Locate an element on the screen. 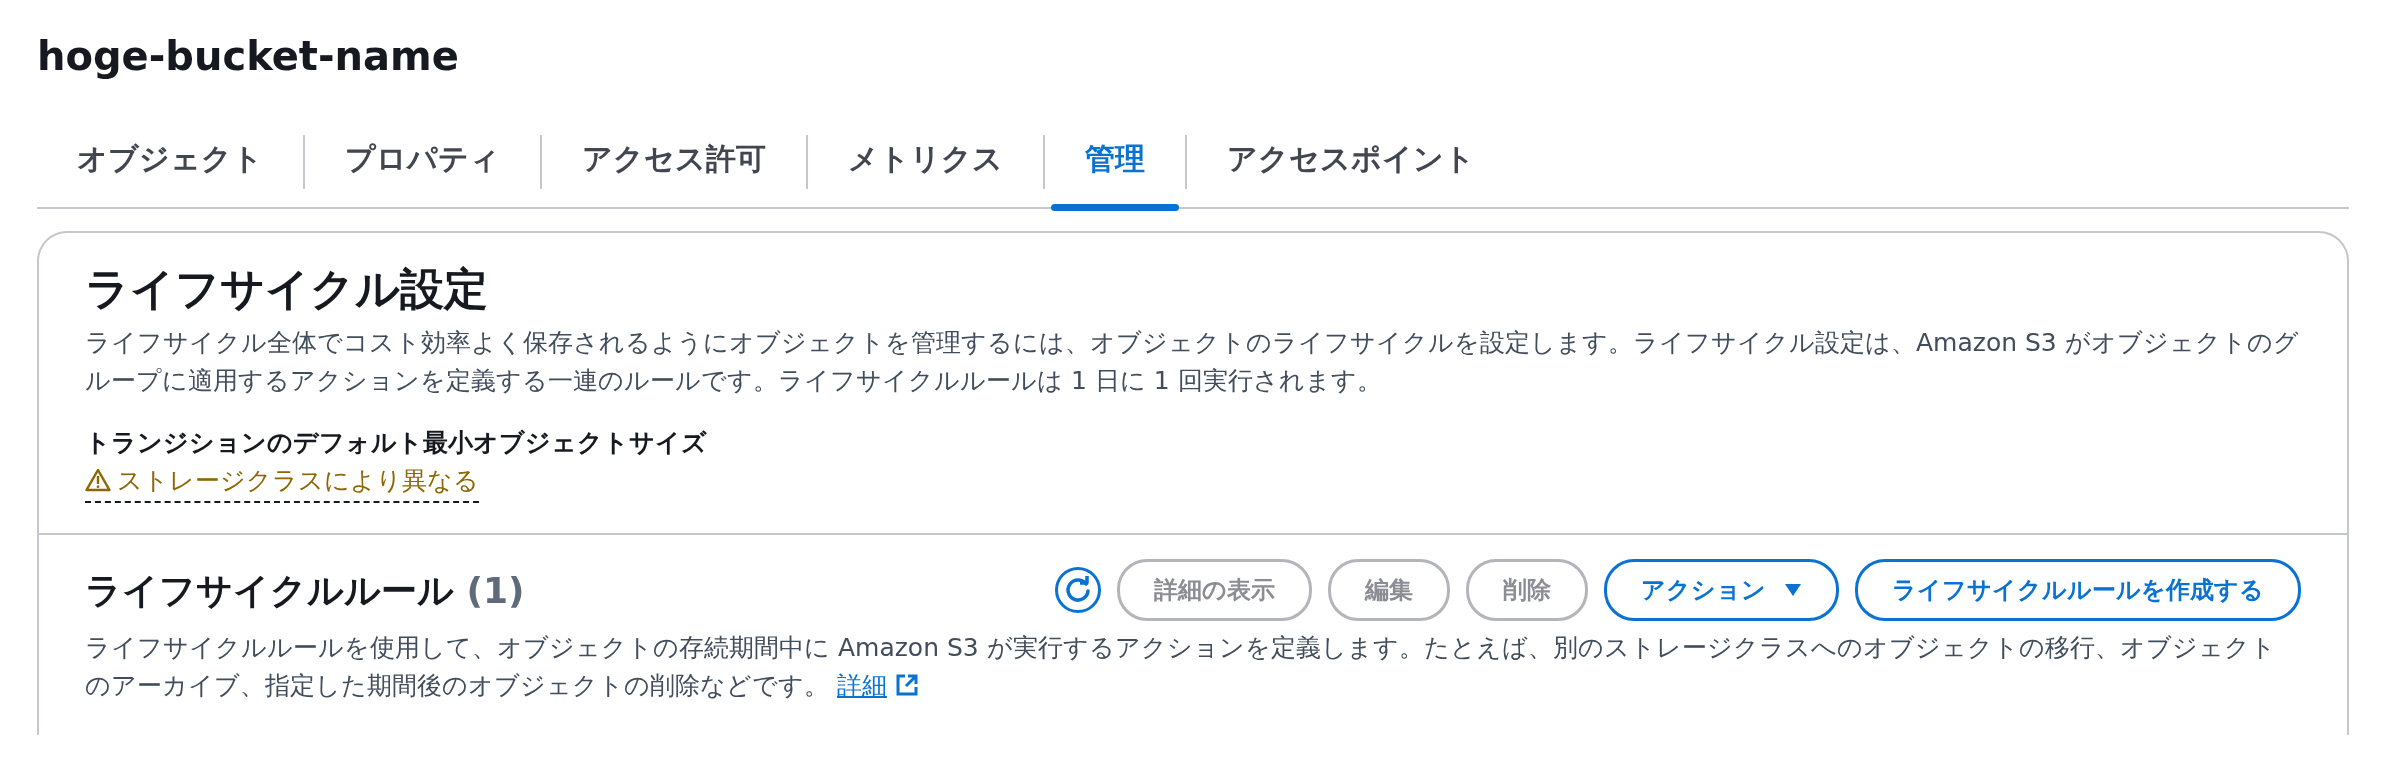 Image resolution: width=2386 pixels, height=764 pixels. tab: アクセス許可 is located at coordinates (674, 161).